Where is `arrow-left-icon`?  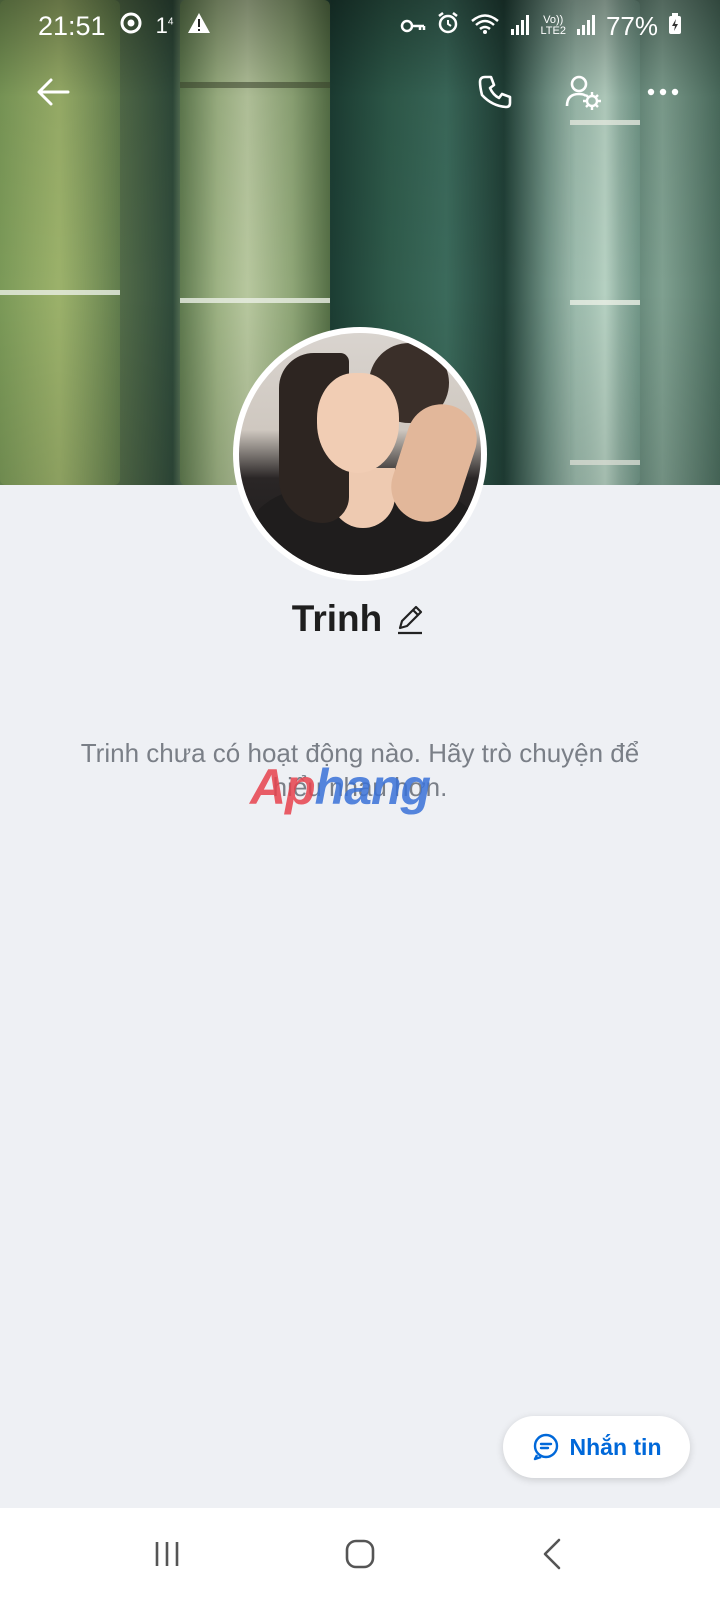
arrow-left-icon is located at coordinates (53, 92).